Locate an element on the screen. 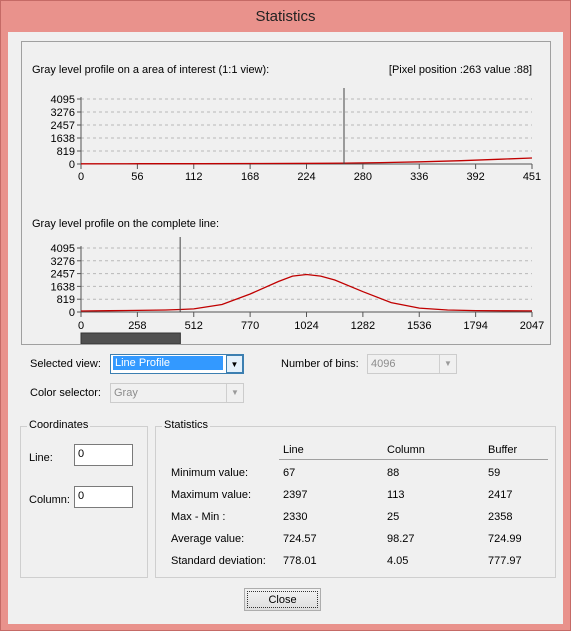 The width and height of the screenshot is (571, 631). cell-buffer: 2417 is located at coordinates (500, 495).